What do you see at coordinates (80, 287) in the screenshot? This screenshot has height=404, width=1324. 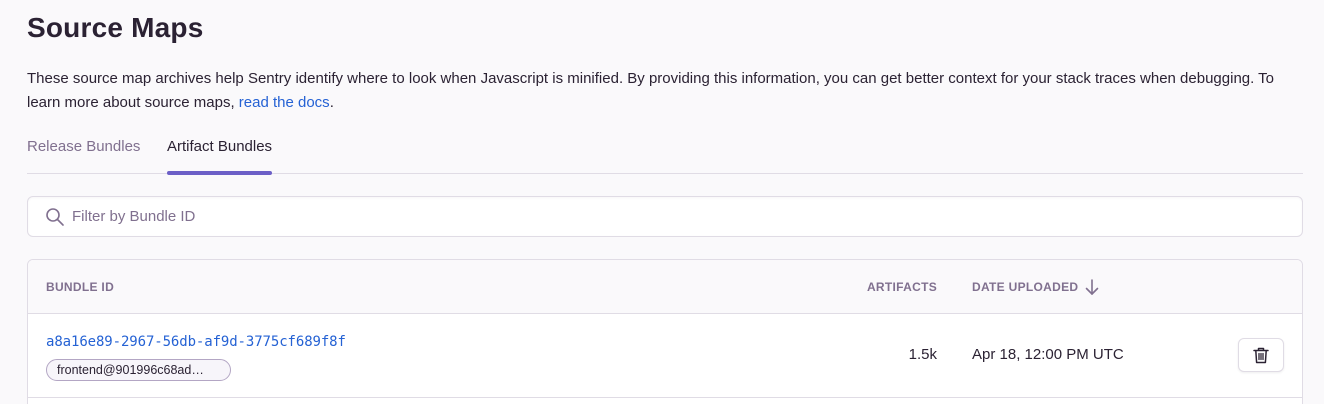 I see `header-bundle-id: Bundle ID` at bounding box center [80, 287].